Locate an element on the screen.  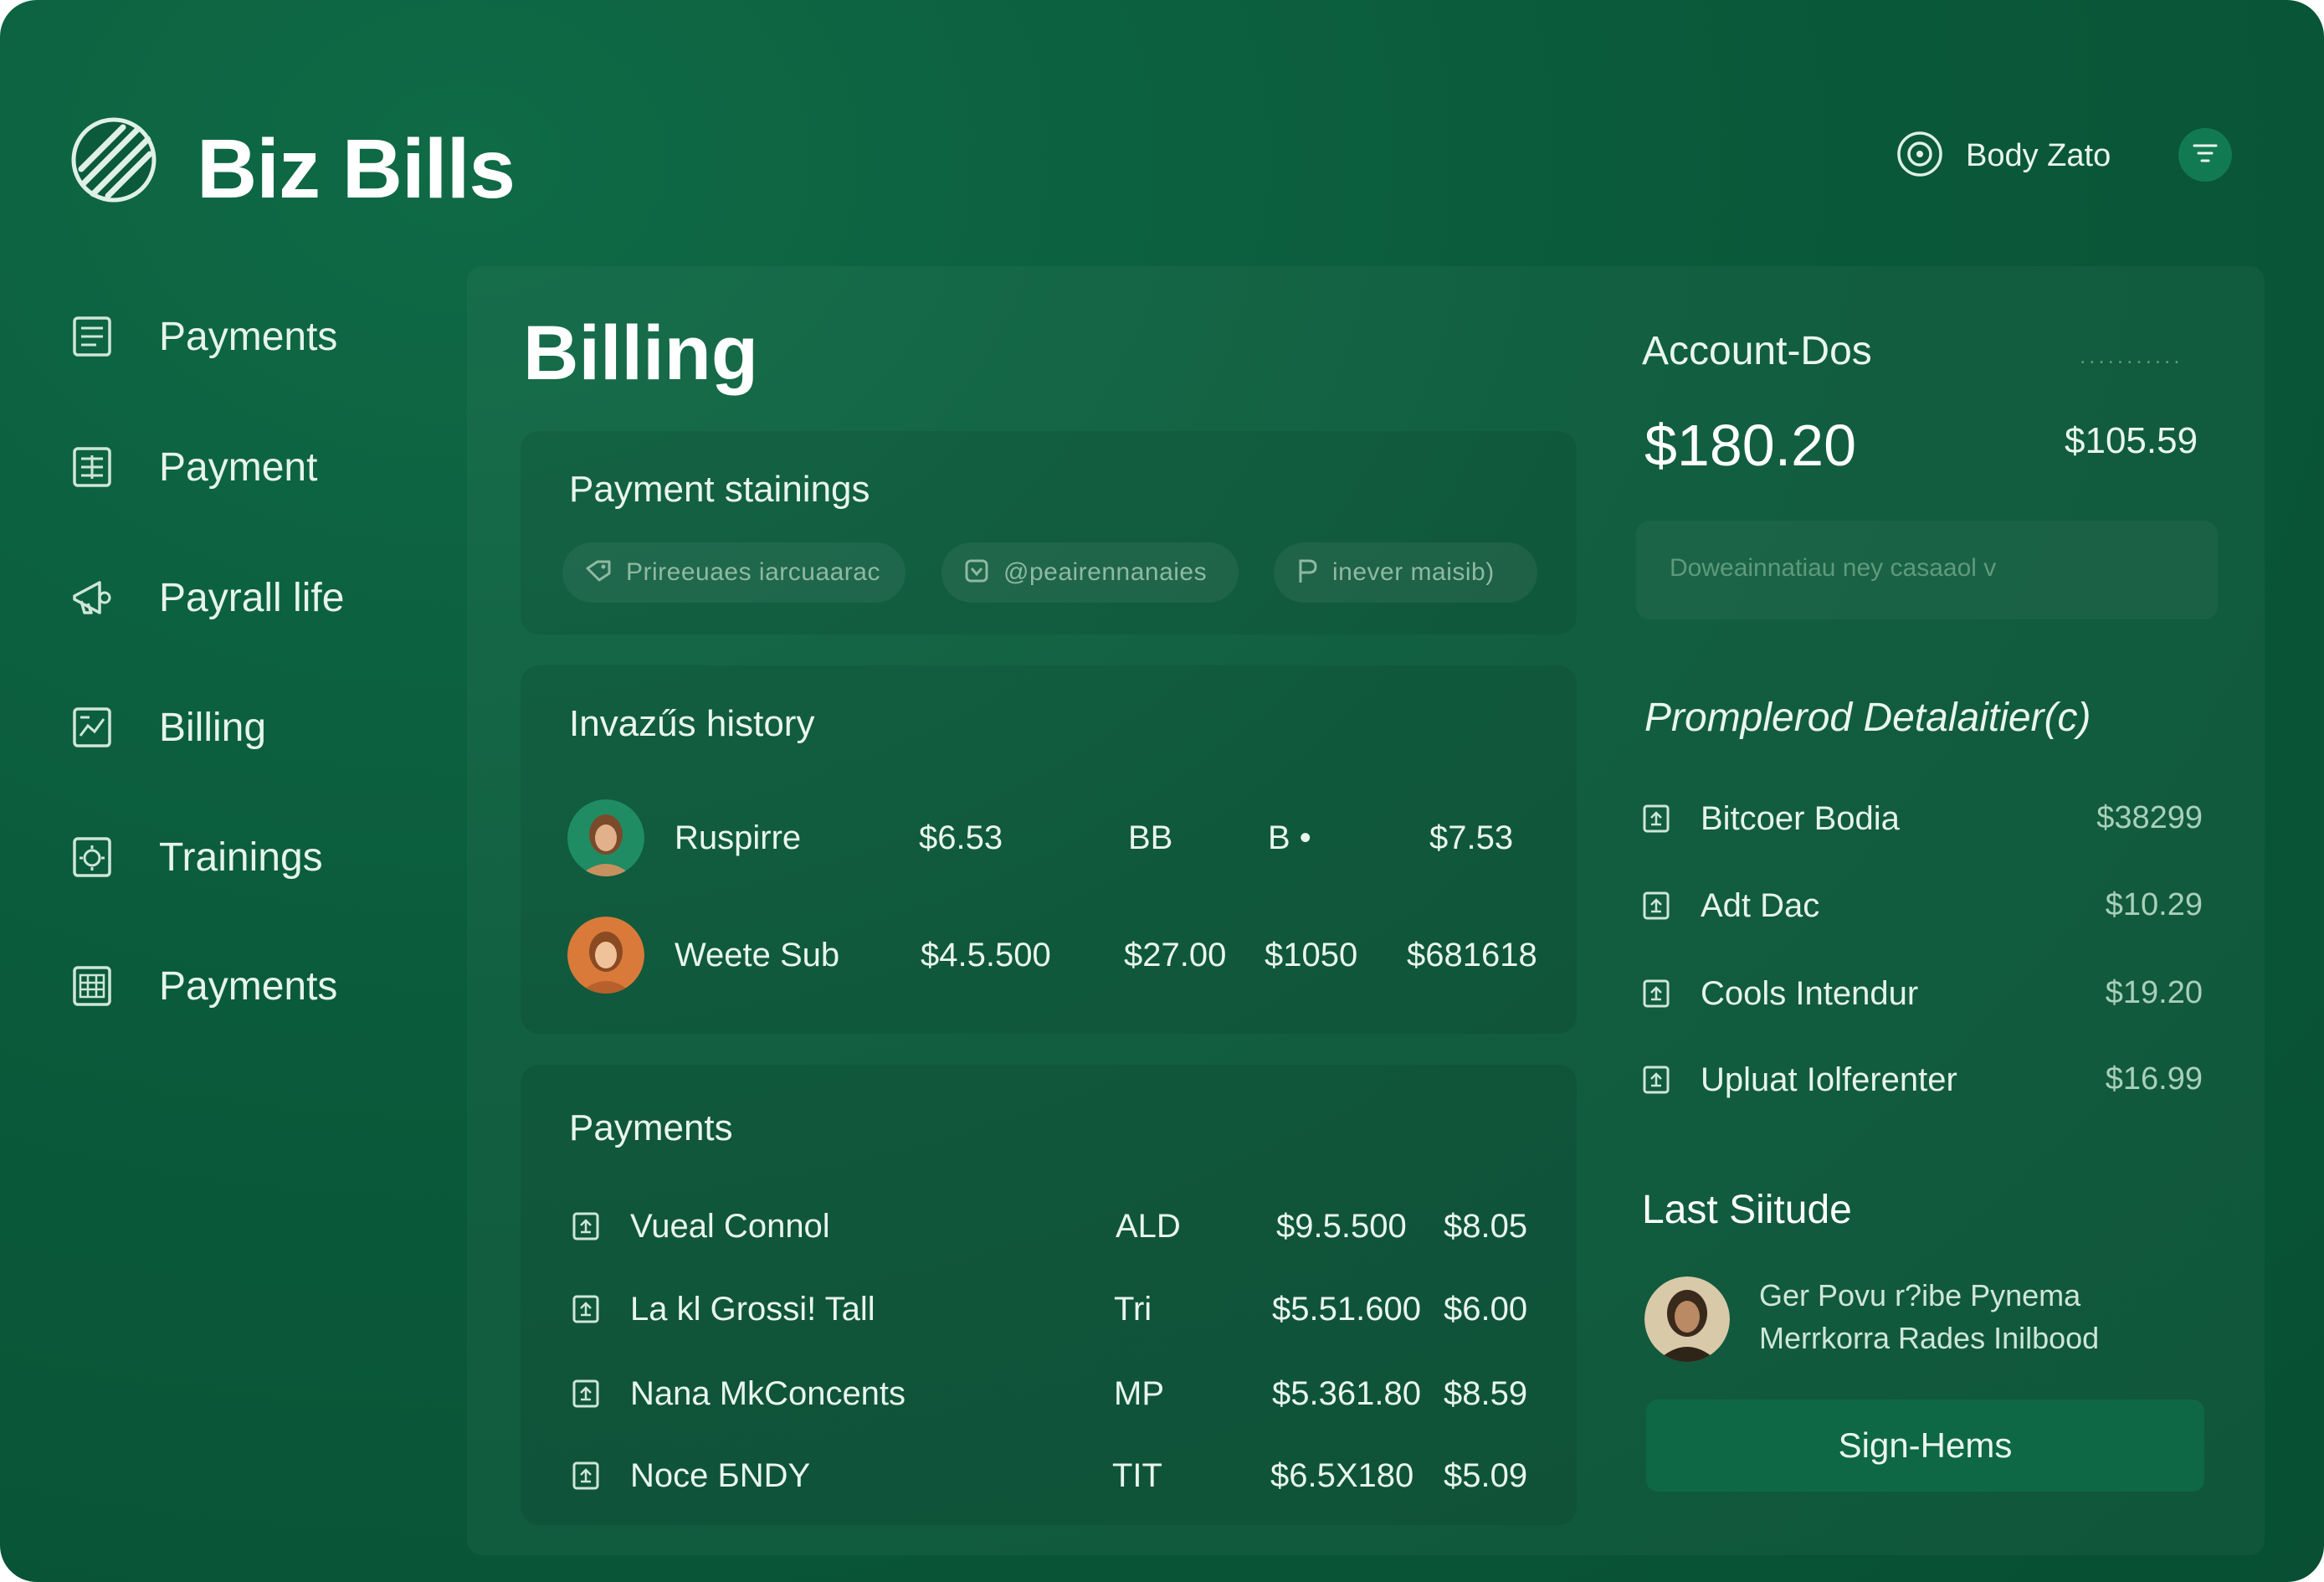
payment-amount: $6.5X180 is located at coordinates (1342, 1475).